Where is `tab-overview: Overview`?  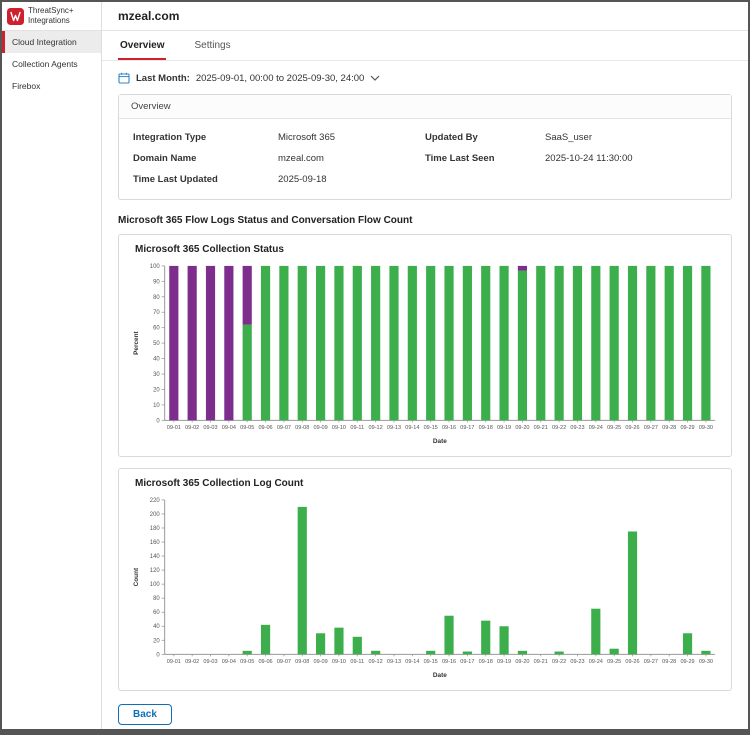
tab-overview: Overview is located at coordinates (142, 45).